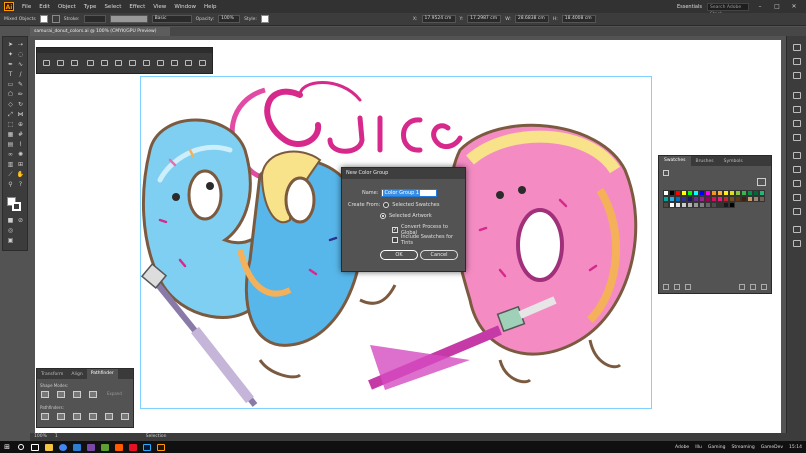  I want to click on minus-front-icon, so click(61, 394).